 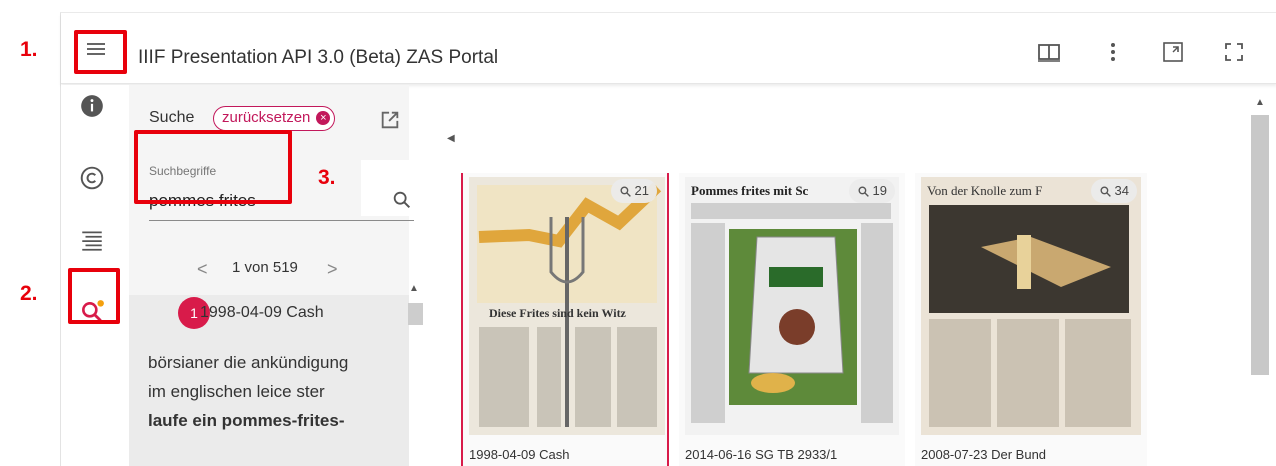 I want to click on hit-count-badge: 21, so click(x=633, y=191).